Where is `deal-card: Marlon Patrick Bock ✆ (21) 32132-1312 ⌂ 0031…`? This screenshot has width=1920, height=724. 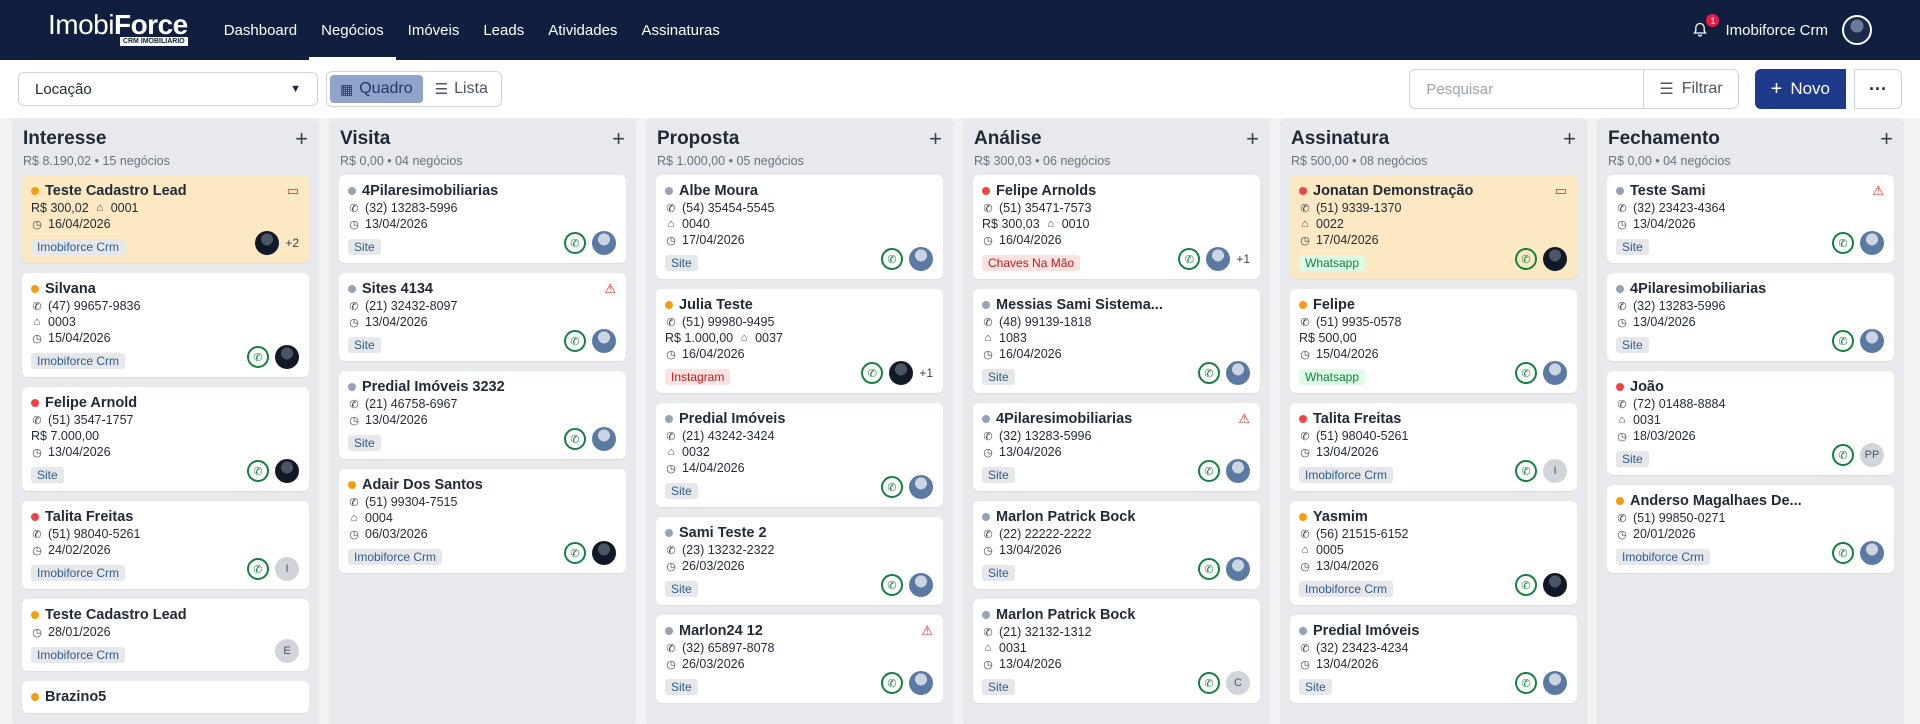 deal-card: Marlon Patrick Bock ✆ (21) 32132-1312 ⌂ 0031… is located at coordinates (1116, 651).